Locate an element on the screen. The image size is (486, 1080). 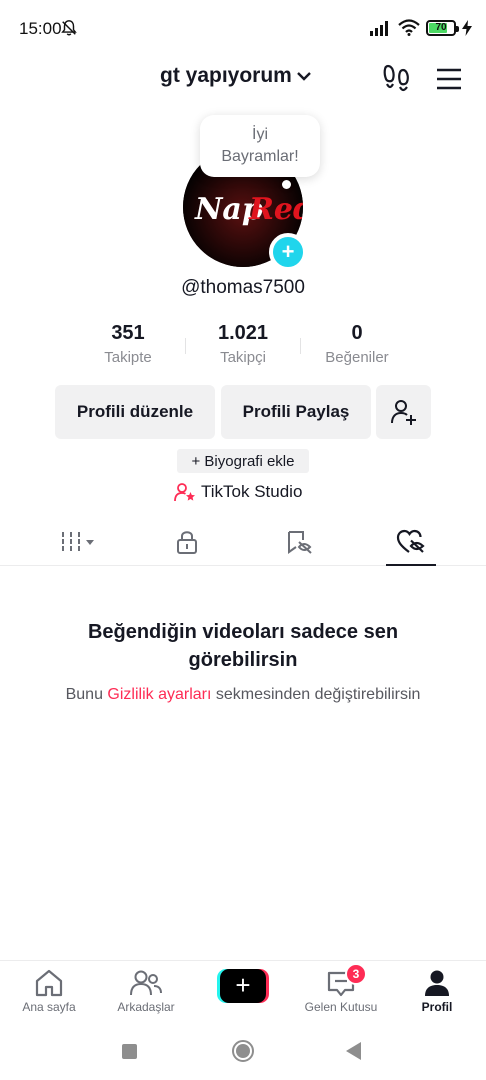
stat-likes: 0 Beğeniler is located at coordinates (357, 343).